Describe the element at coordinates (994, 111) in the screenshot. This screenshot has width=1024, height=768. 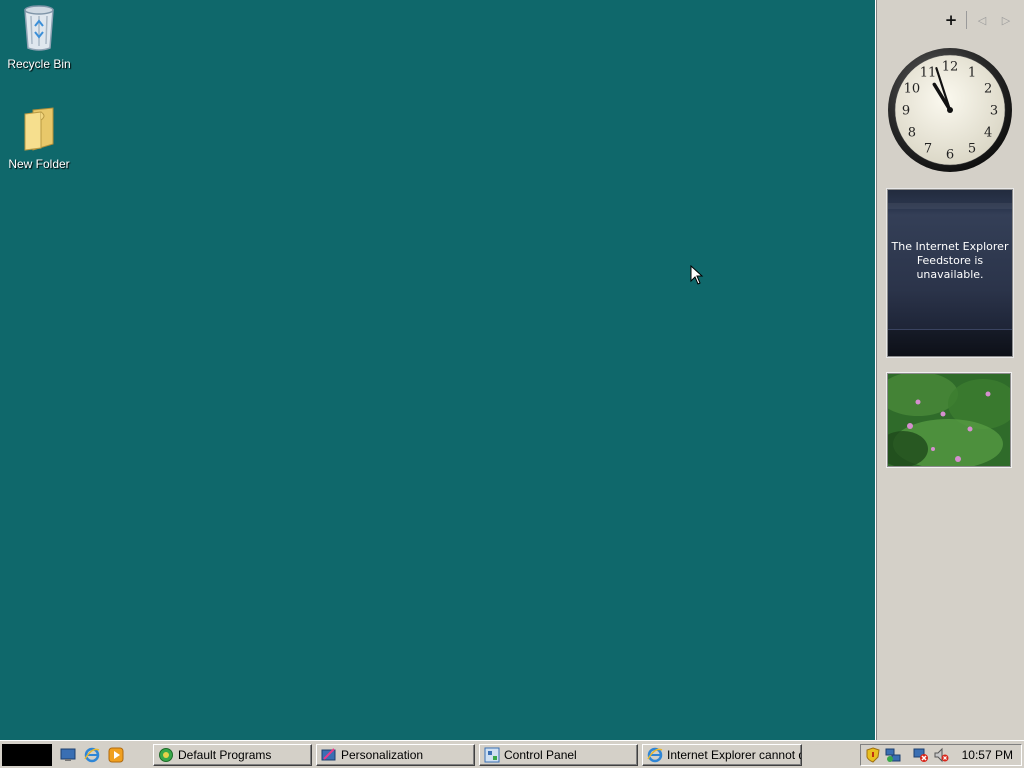
I see `clock-numeral: 3` at that location.